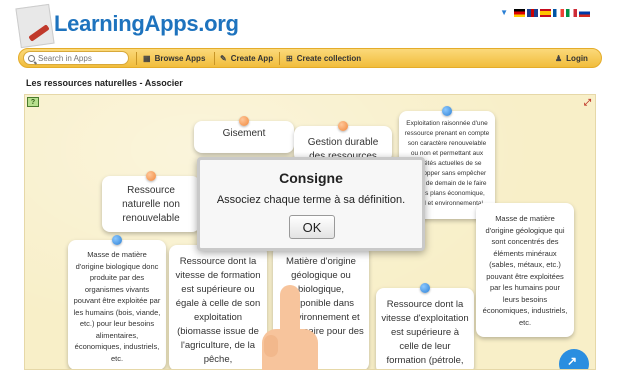 The image size is (620, 370). What do you see at coordinates (329, 58) in the screenshot?
I see `create-collection-label: Create collection` at bounding box center [329, 58].